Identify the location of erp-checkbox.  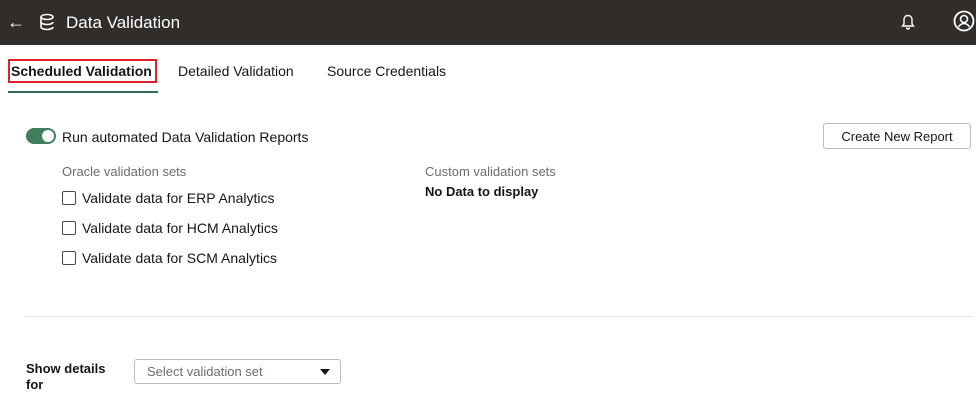
(69, 198).